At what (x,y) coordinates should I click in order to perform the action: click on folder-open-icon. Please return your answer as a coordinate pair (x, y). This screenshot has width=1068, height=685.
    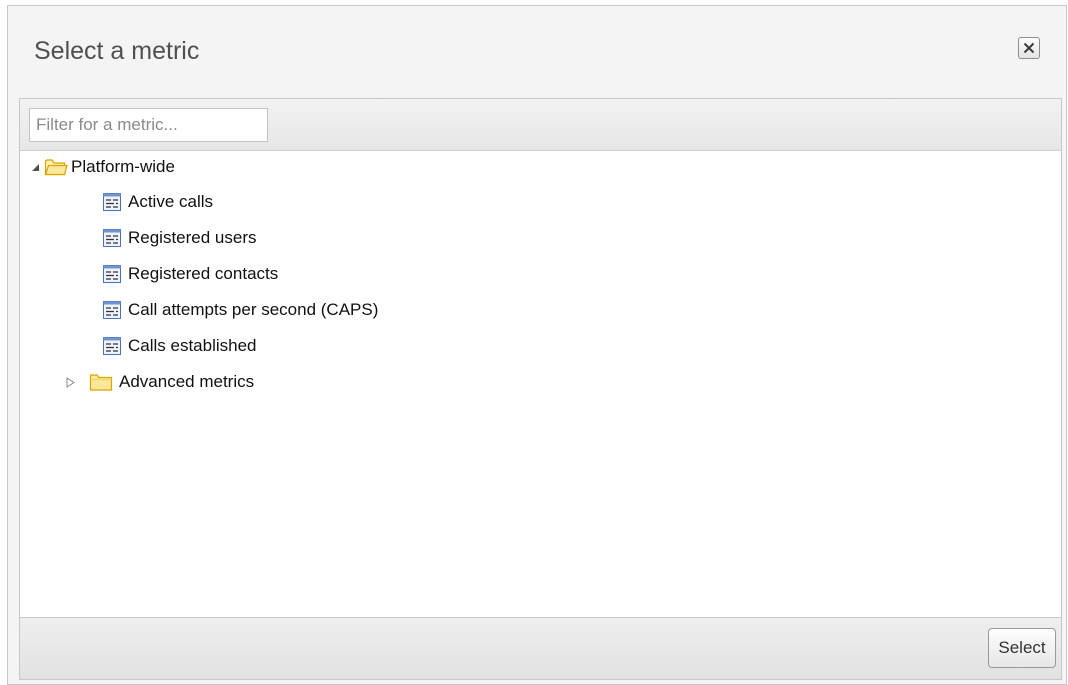
    Looking at the image, I should click on (56, 167).